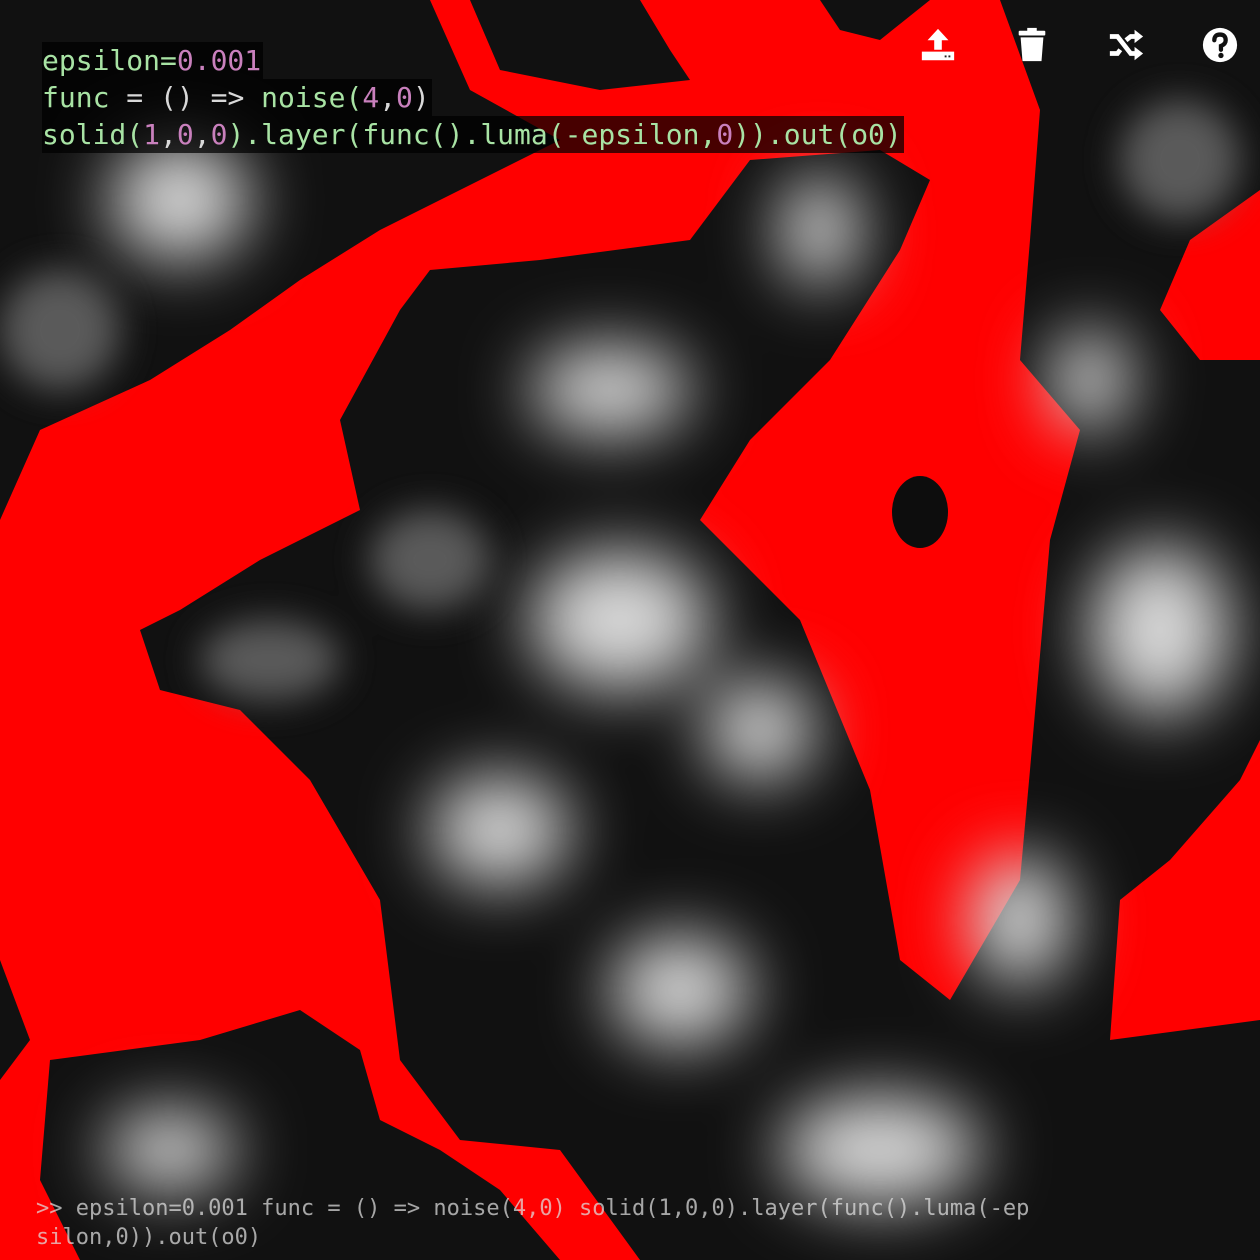 This screenshot has width=1260, height=1260. I want to click on upload-button, so click(938, 45).